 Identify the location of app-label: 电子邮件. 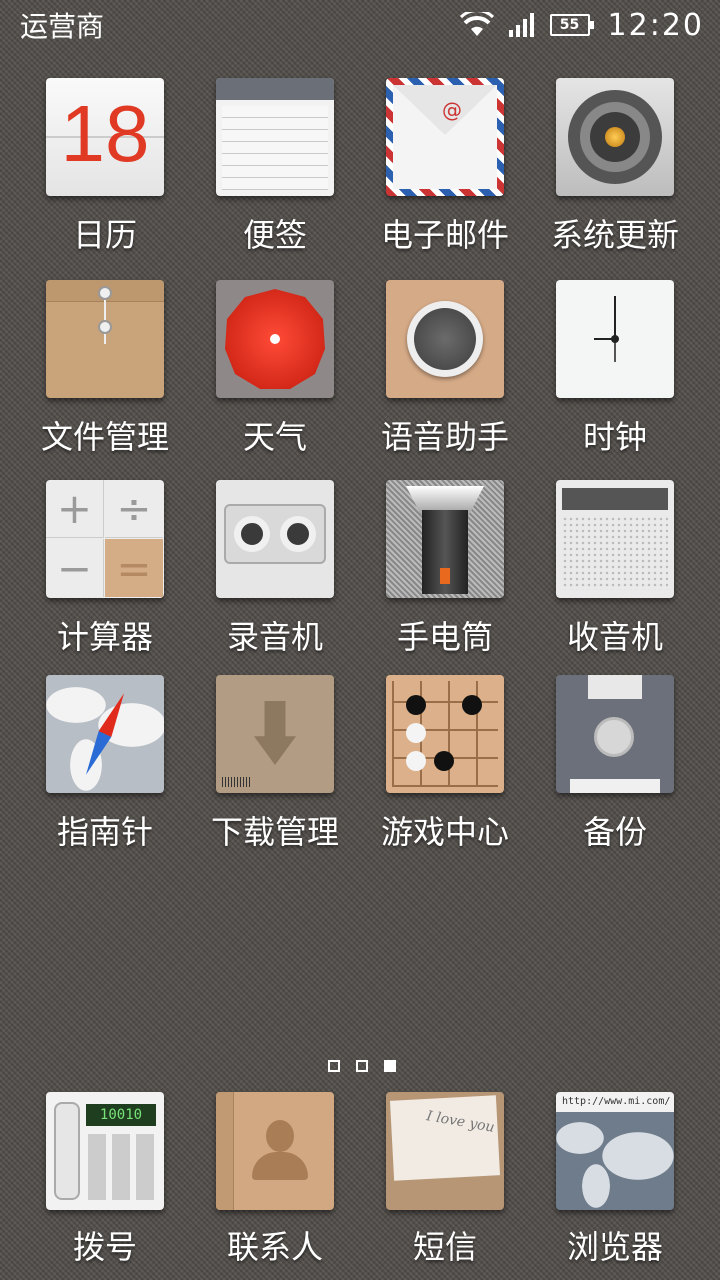
(444, 235).